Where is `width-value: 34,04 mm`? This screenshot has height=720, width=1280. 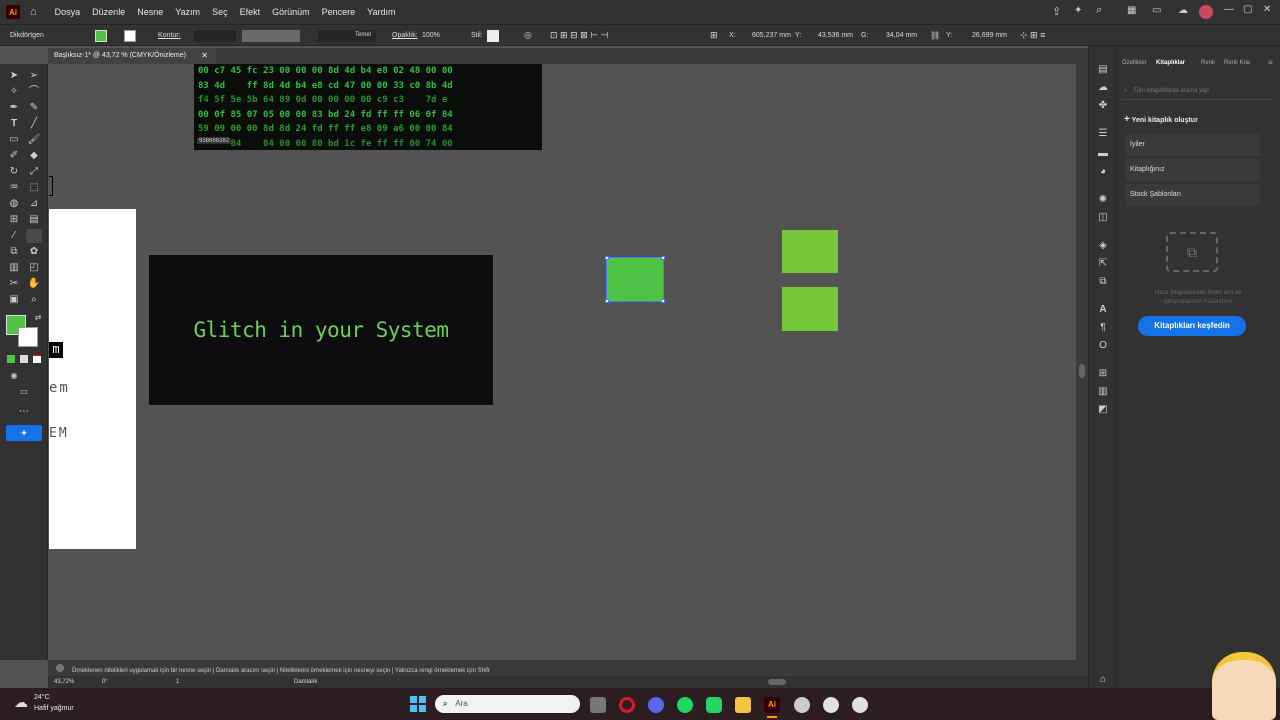
width-value: 34,04 mm is located at coordinates (901, 35).